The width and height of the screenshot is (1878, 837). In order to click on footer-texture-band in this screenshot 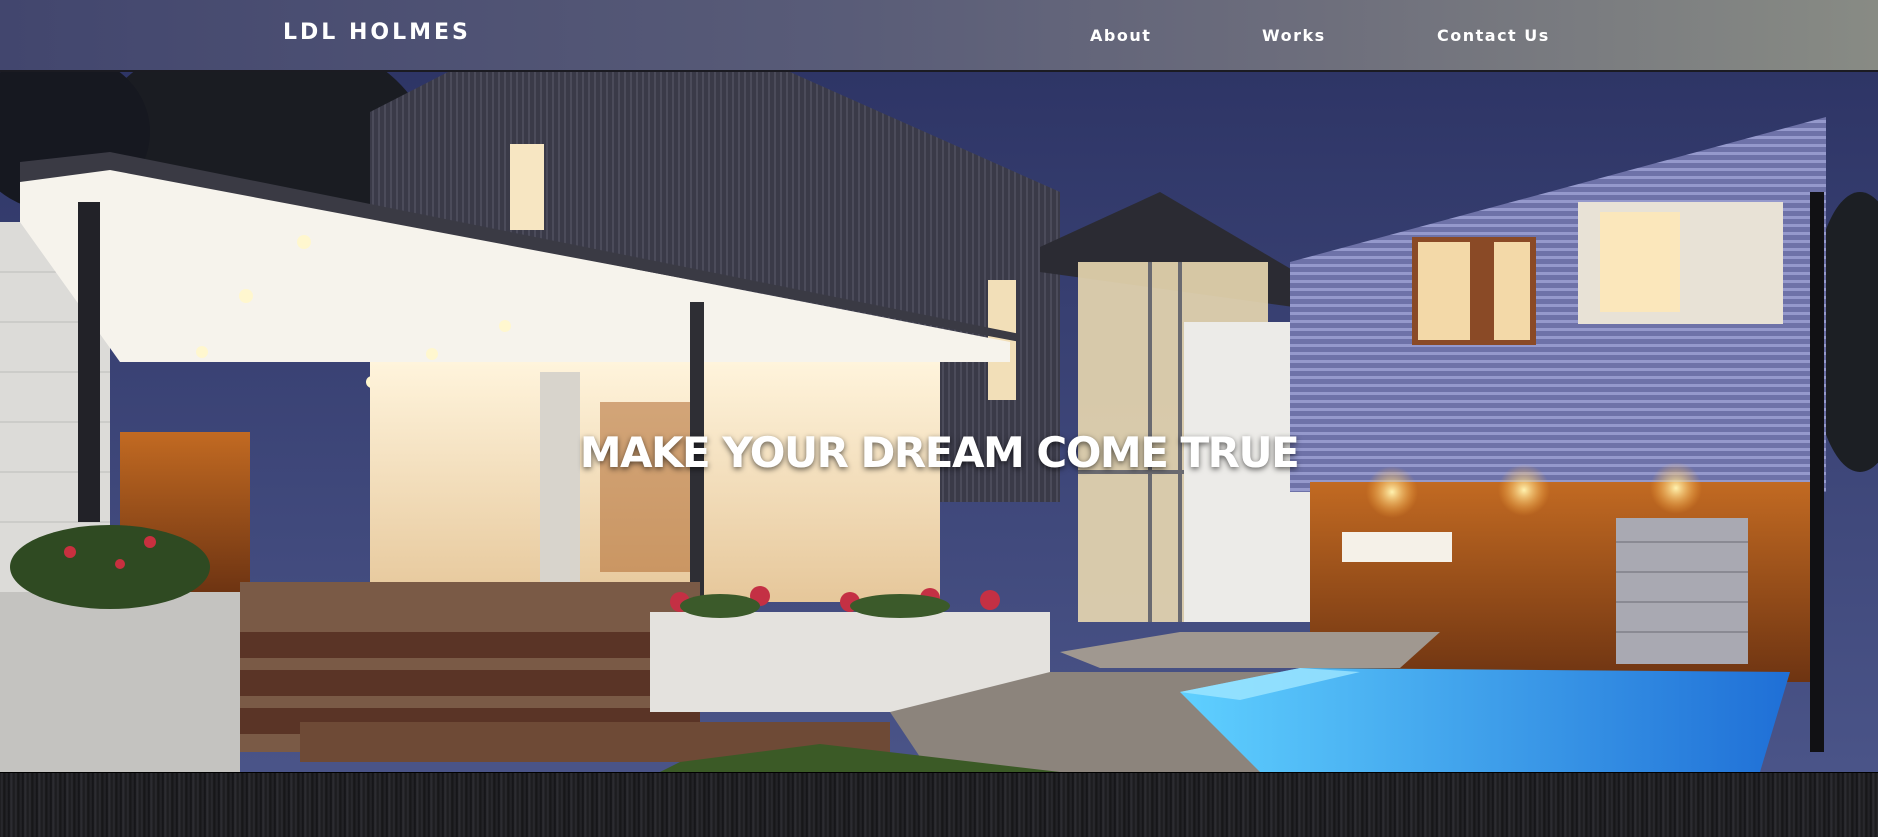, I will do `click(939, 804)`.